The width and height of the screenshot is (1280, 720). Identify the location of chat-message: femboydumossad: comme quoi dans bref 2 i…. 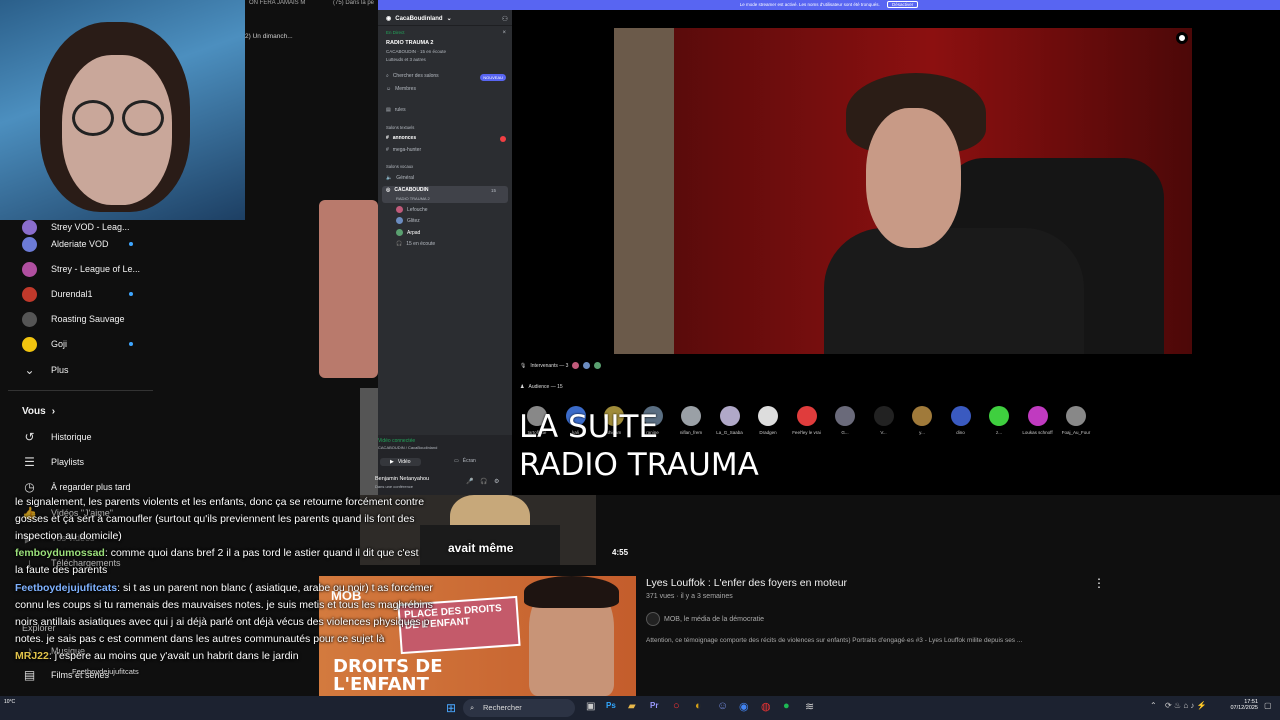
(217, 553).